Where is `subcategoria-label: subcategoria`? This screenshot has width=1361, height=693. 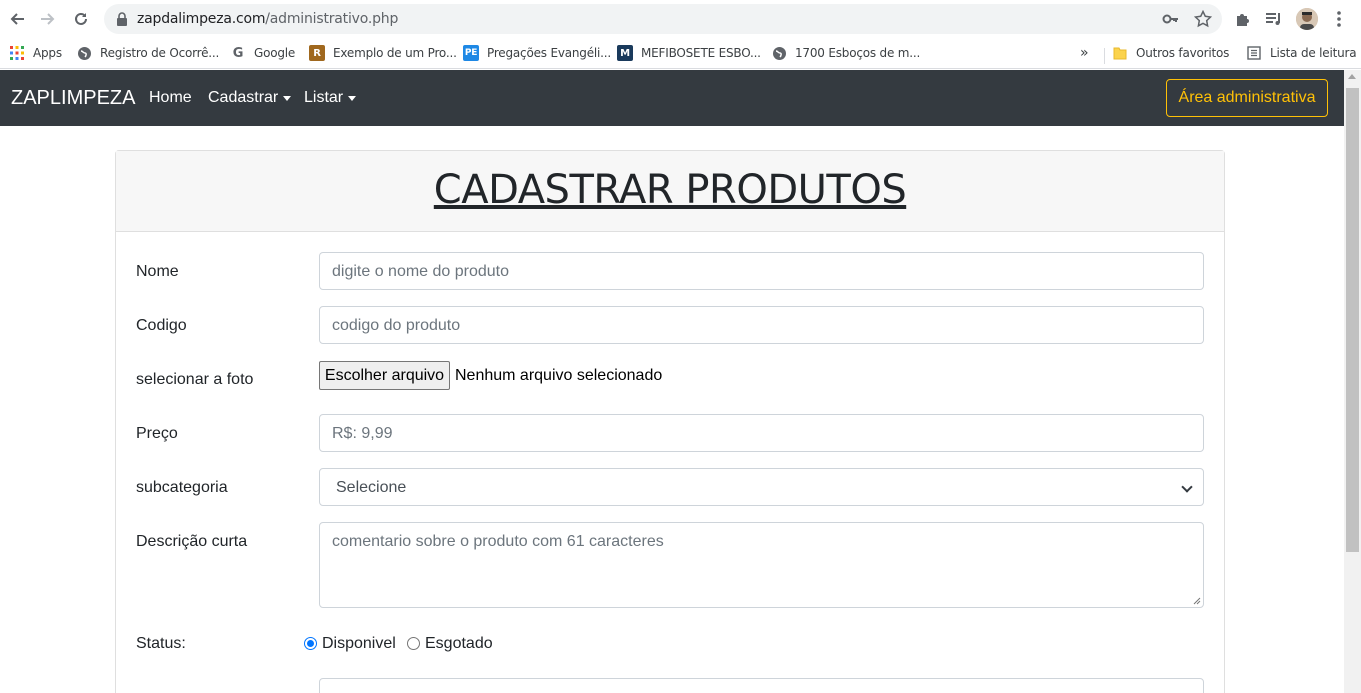
subcategoria-label: subcategoria is located at coordinates (182, 487).